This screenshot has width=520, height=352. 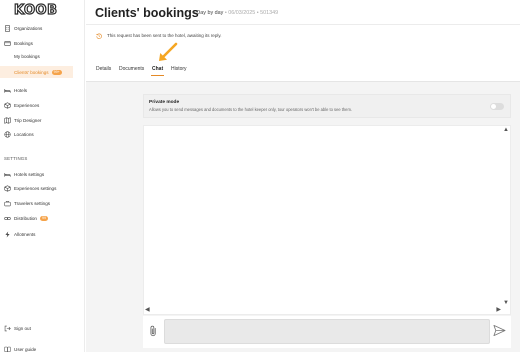 I want to click on sidebar-item-distribution: Distribution 99, so click(x=42, y=218).